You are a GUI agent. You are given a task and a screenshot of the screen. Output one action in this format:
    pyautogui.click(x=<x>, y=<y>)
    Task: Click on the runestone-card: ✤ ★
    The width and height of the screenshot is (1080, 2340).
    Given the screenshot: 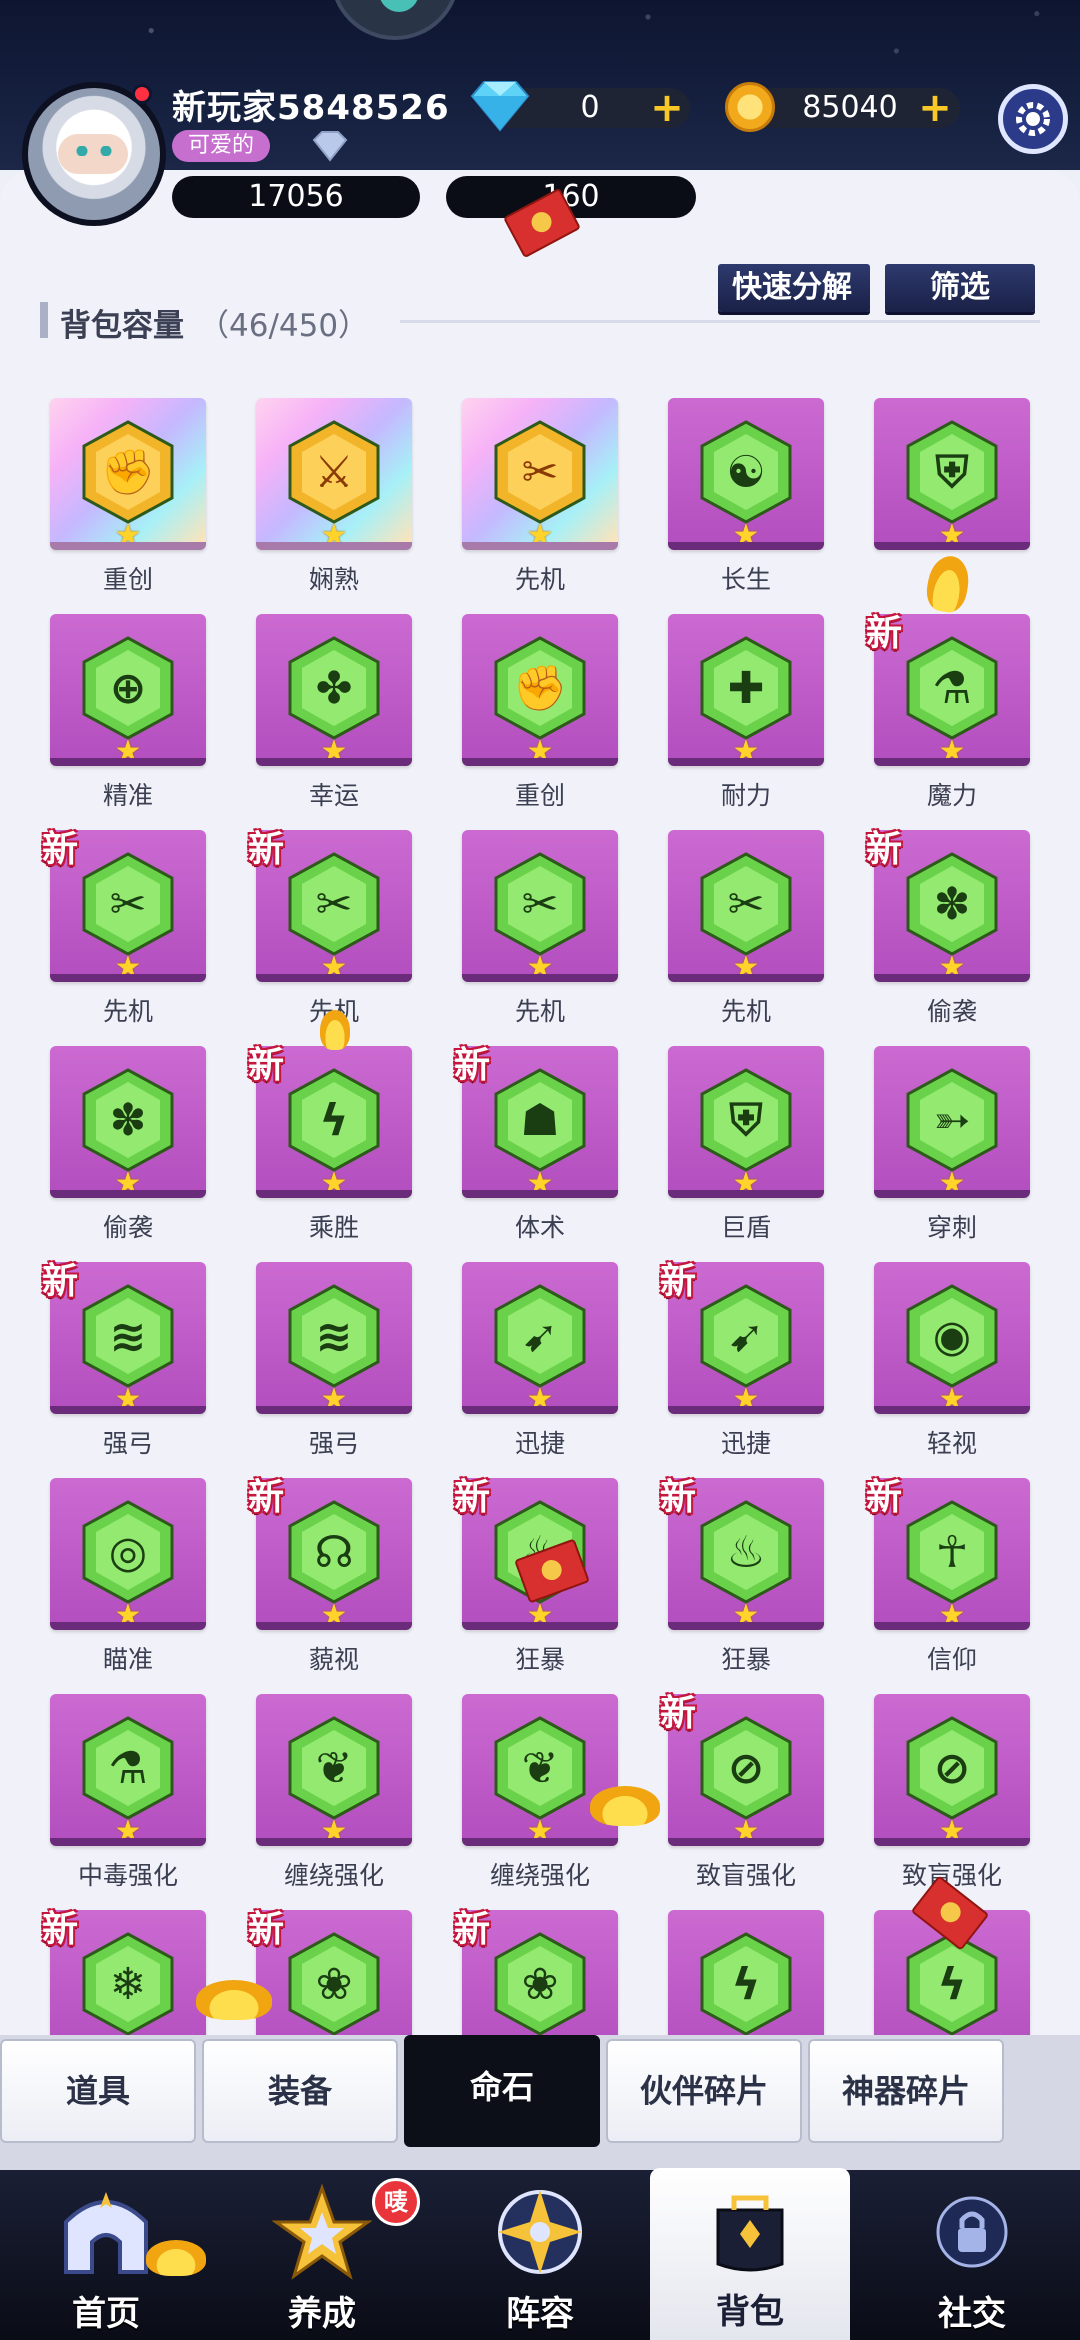 What is the action you would take?
    pyautogui.click(x=334, y=690)
    